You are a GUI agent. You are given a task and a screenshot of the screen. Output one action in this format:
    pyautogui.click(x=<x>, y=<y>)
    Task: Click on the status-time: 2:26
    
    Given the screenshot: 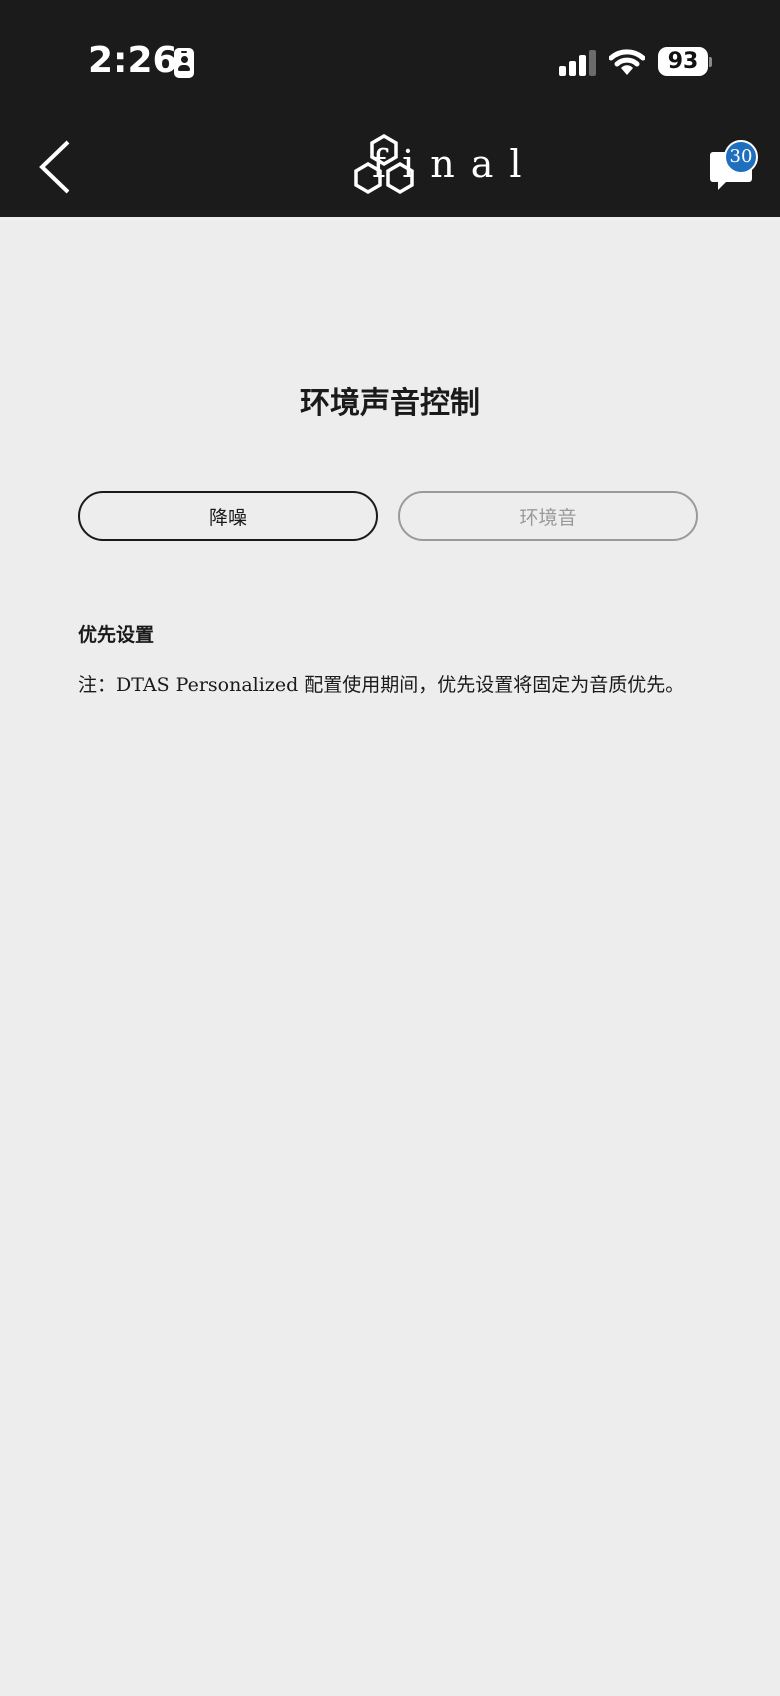 What is the action you would take?
    pyautogui.click(x=133, y=60)
    